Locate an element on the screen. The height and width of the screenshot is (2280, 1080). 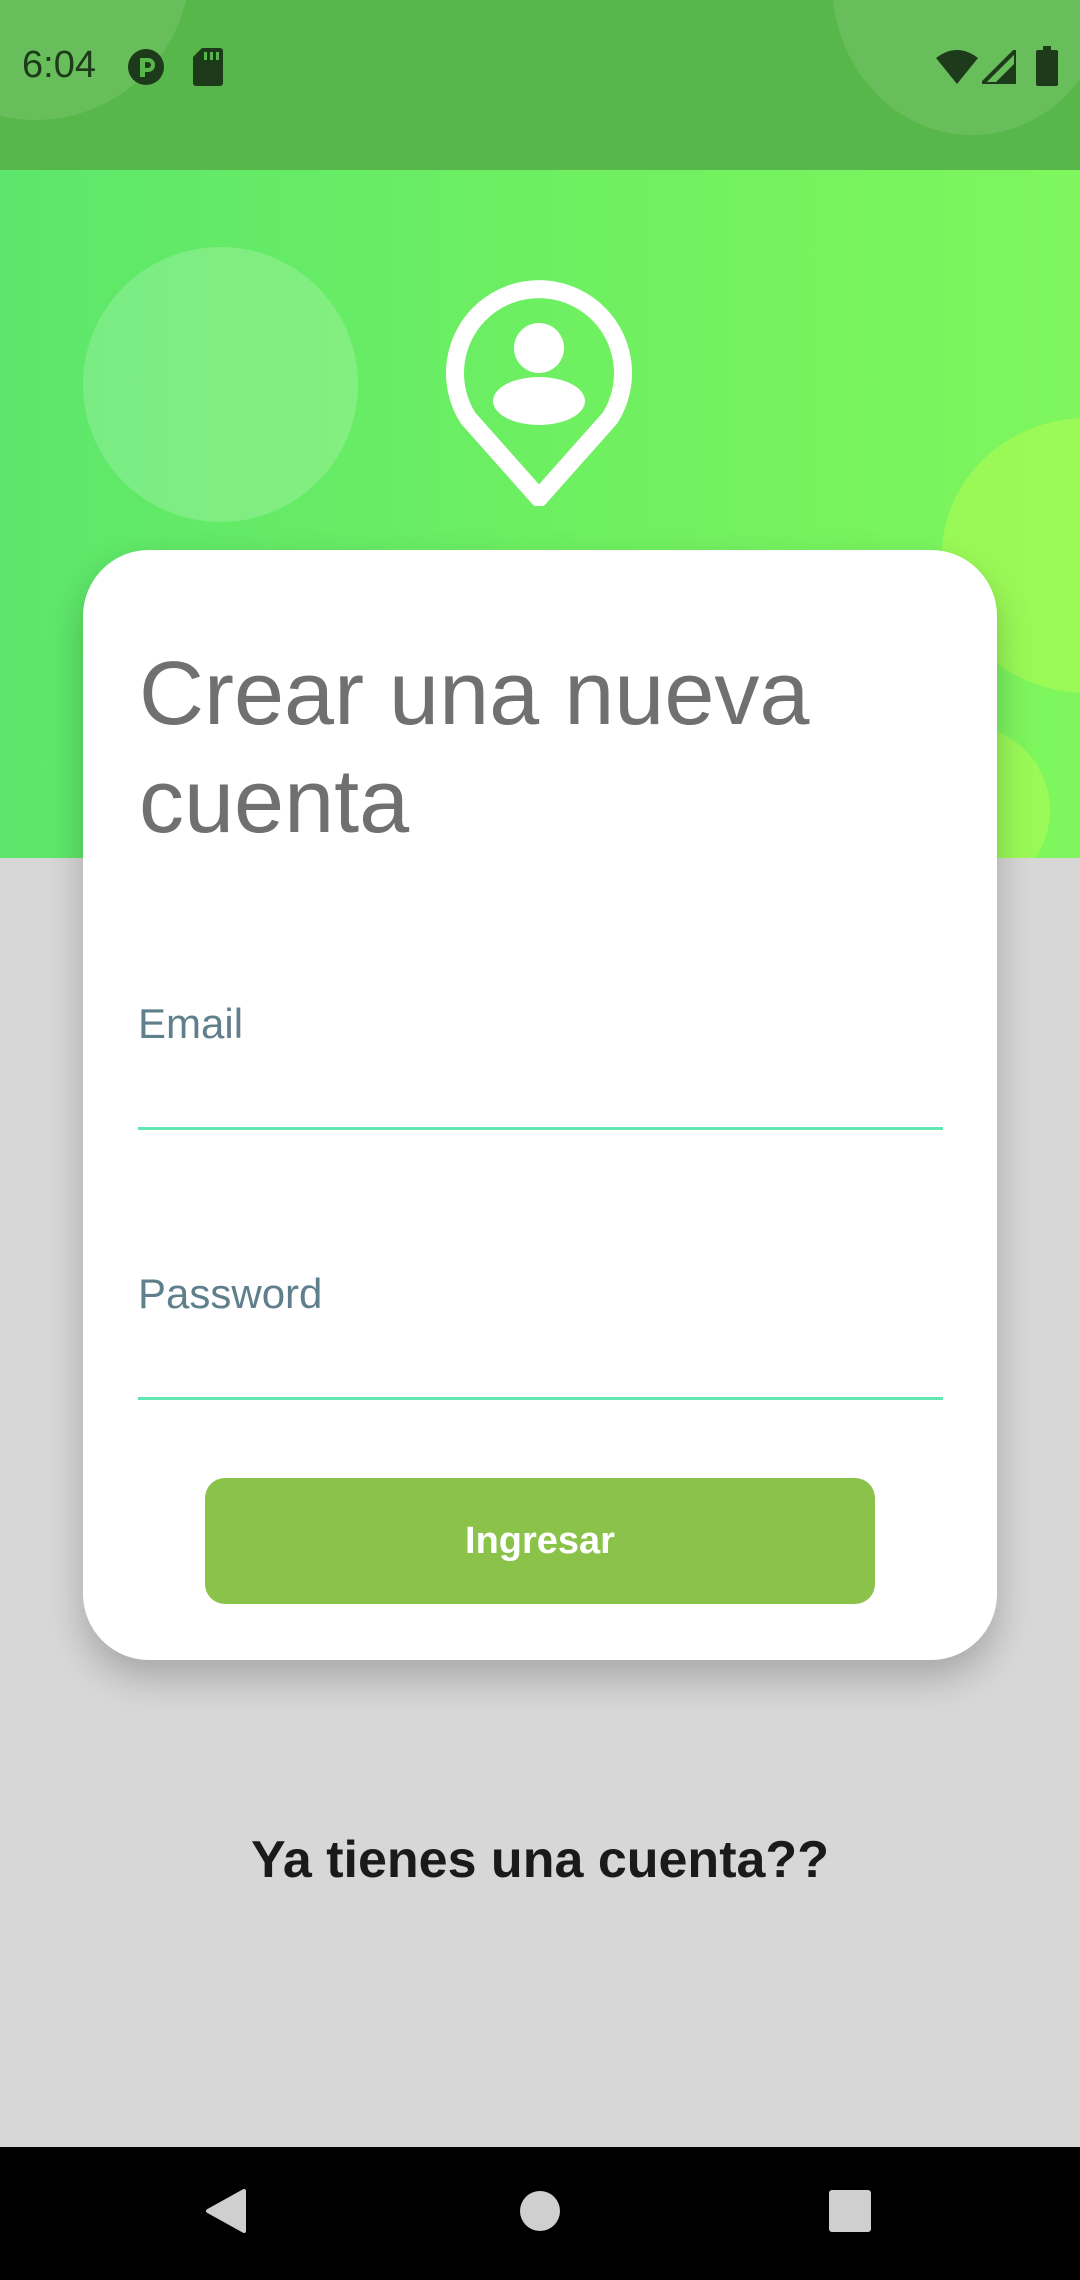
email-label: Email is located at coordinates (191, 1023).